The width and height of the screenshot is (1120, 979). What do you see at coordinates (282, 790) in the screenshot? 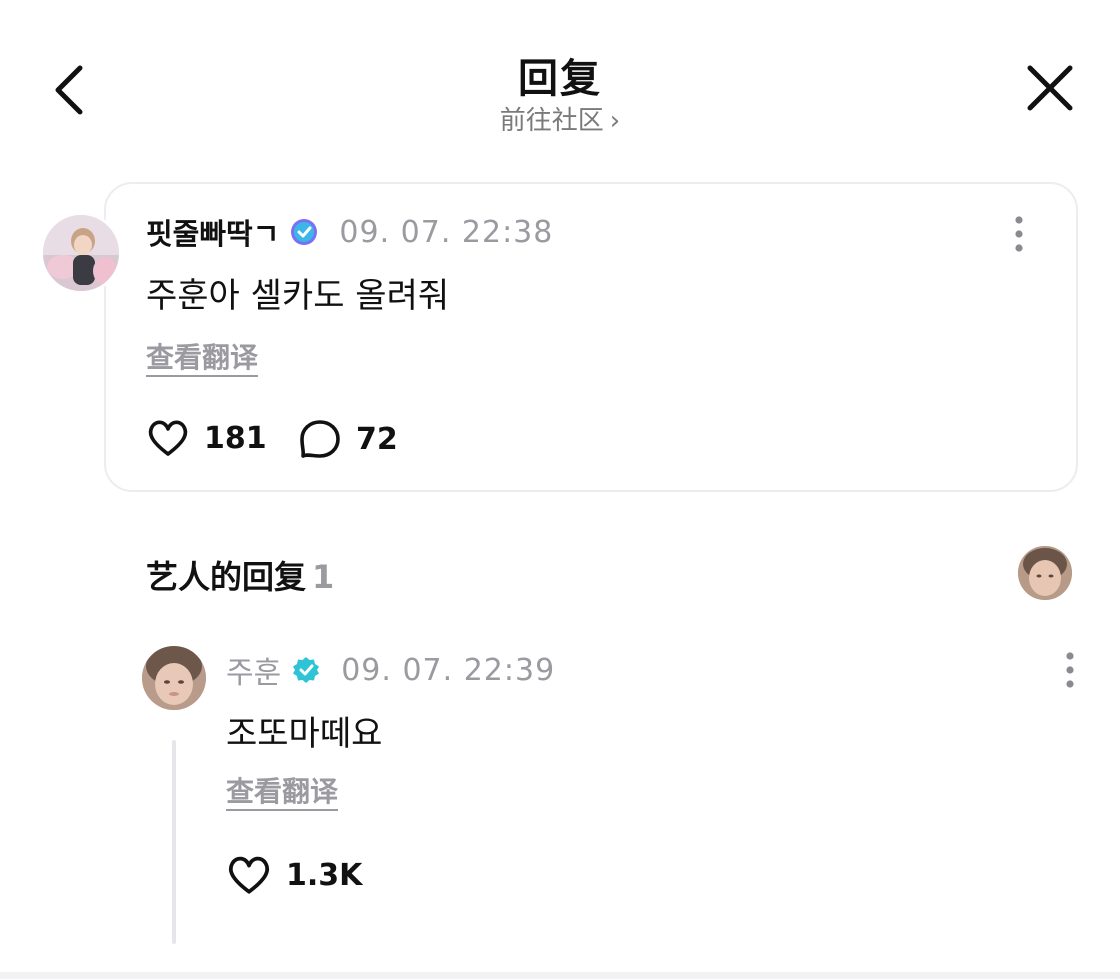
I see `reply-translate-link: 查看翻译` at bounding box center [282, 790].